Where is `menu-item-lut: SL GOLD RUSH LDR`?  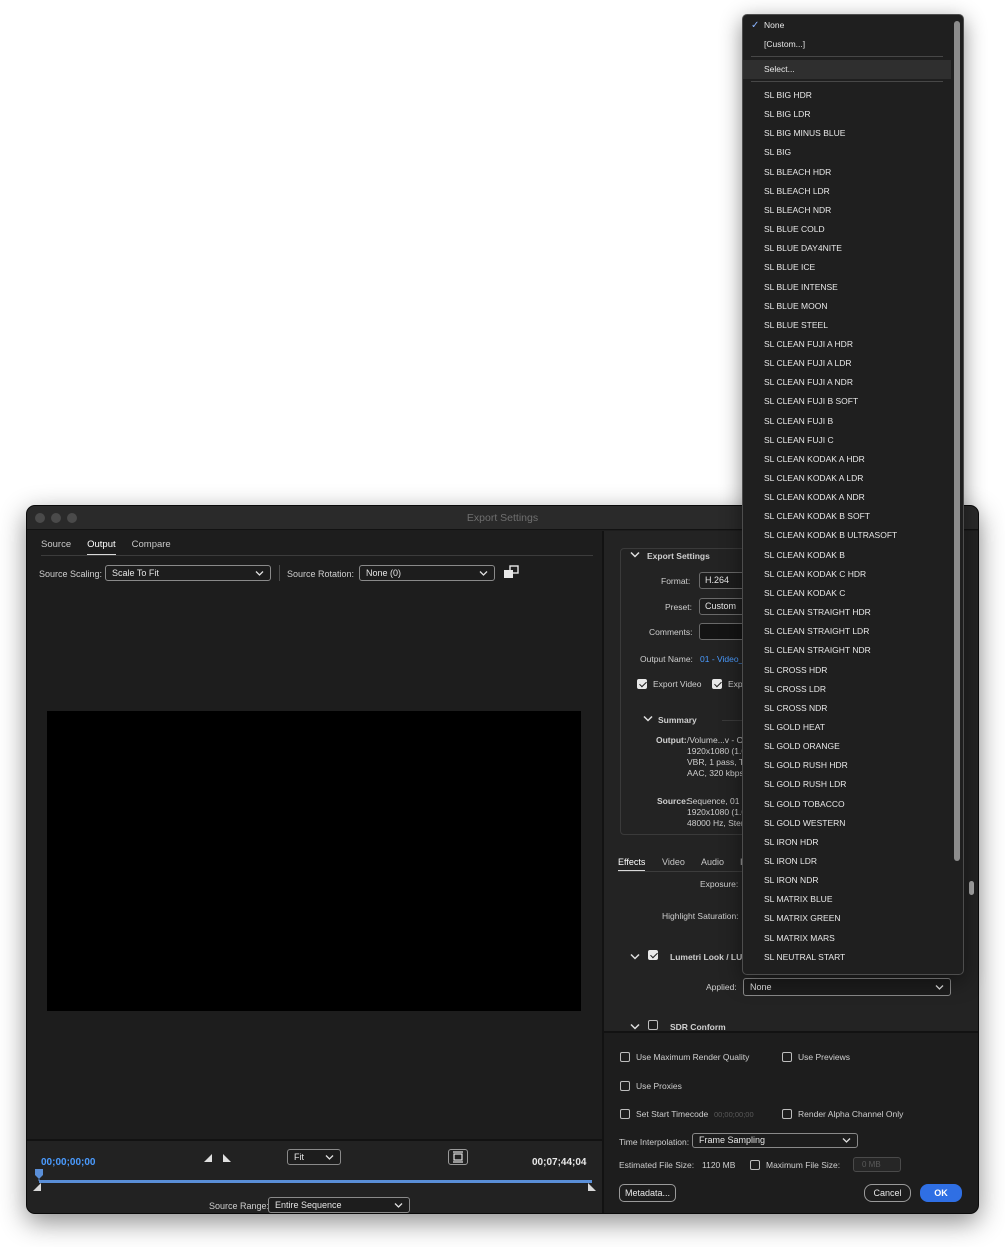
menu-item-lut: SL GOLD RUSH LDR is located at coordinates (847, 784).